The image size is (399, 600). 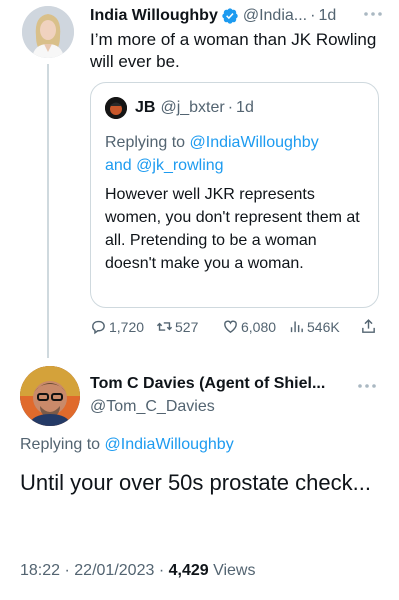 I want to click on quoted-author-handle: @j_bxter, so click(x=192, y=107).